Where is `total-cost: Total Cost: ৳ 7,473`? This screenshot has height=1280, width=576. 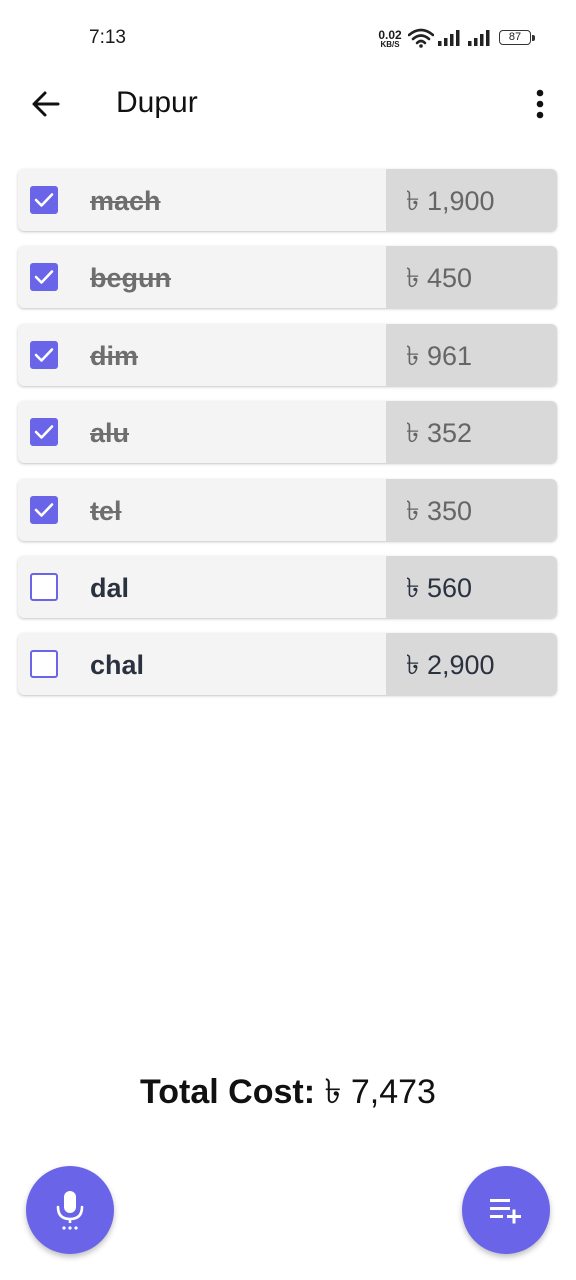 total-cost: Total Cost: ৳ 7,473 is located at coordinates (288, 1094).